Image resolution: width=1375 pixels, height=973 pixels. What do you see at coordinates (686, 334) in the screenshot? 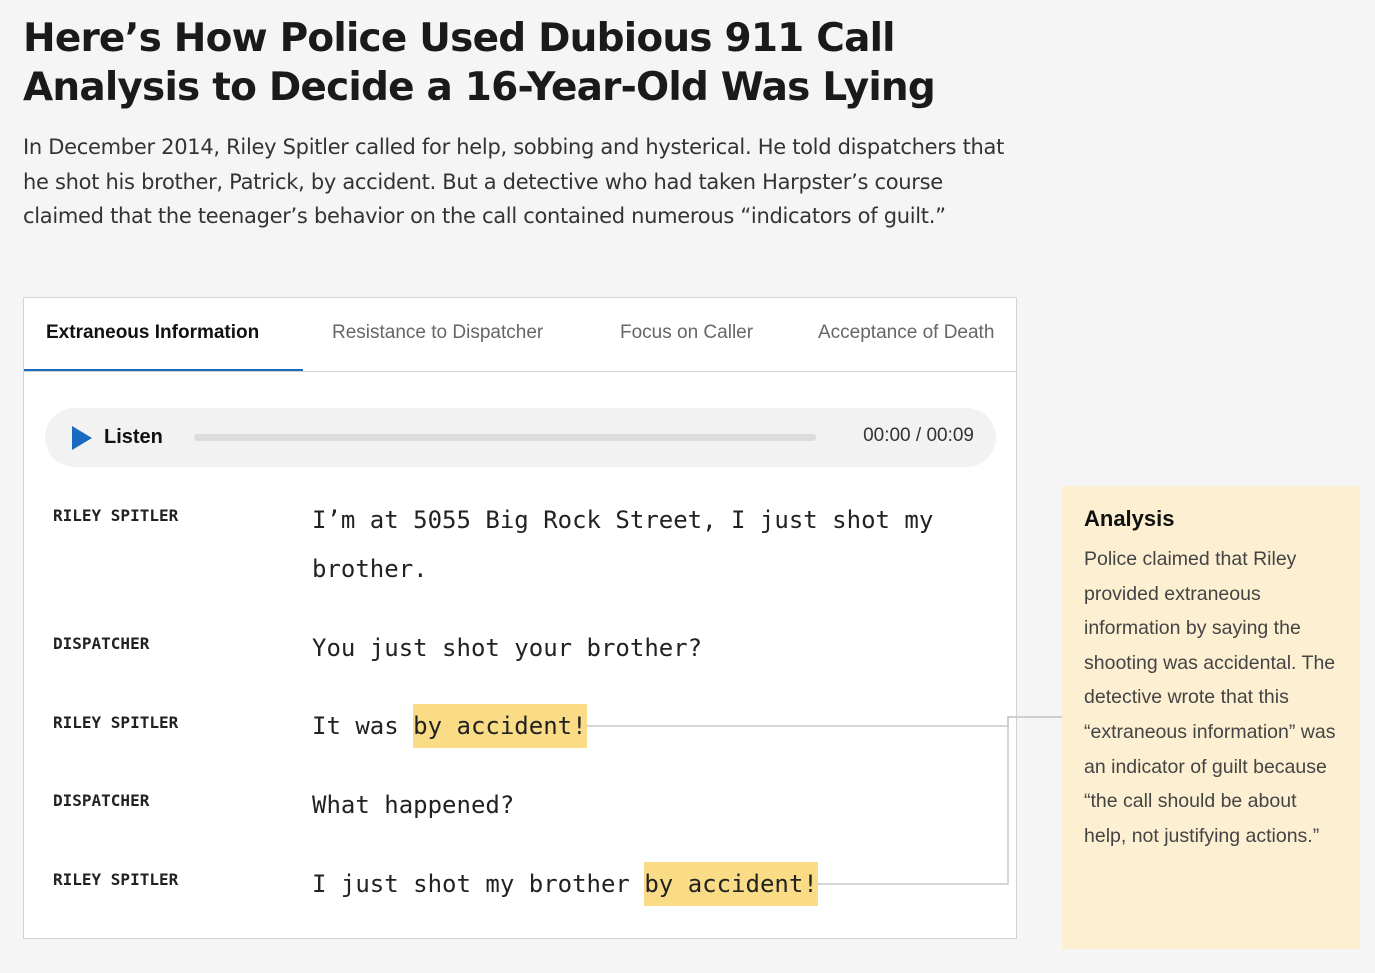
I see `tab-focus-on-caller: Focus on Caller` at bounding box center [686, 334].